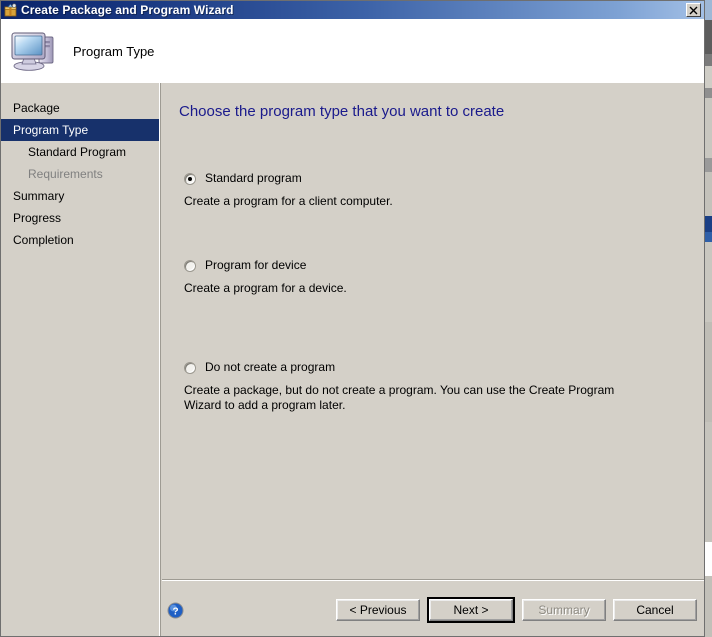  I want to click on wizard-header: Program Type, so click(352, 51).